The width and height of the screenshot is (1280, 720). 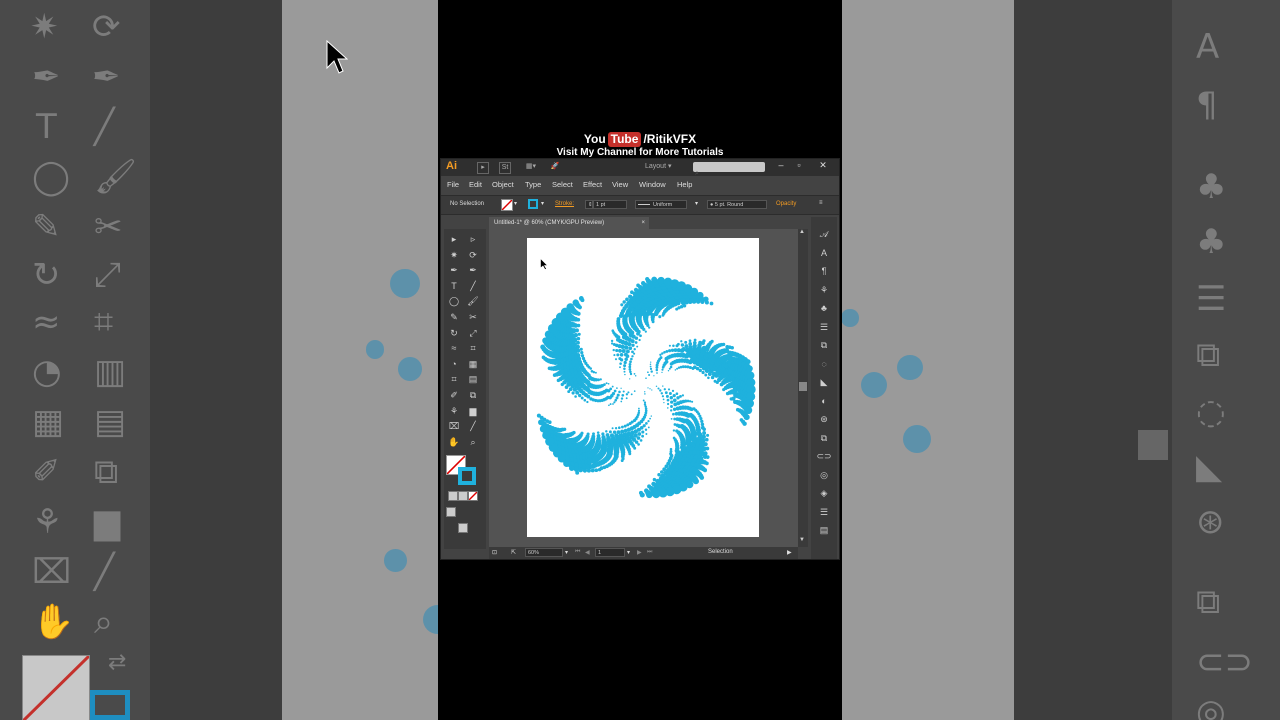 What do you see at coordinates (577, 552) in the screenshot?
I see `first-artboard-icon: ⏮` at bounding box center [577, 552].